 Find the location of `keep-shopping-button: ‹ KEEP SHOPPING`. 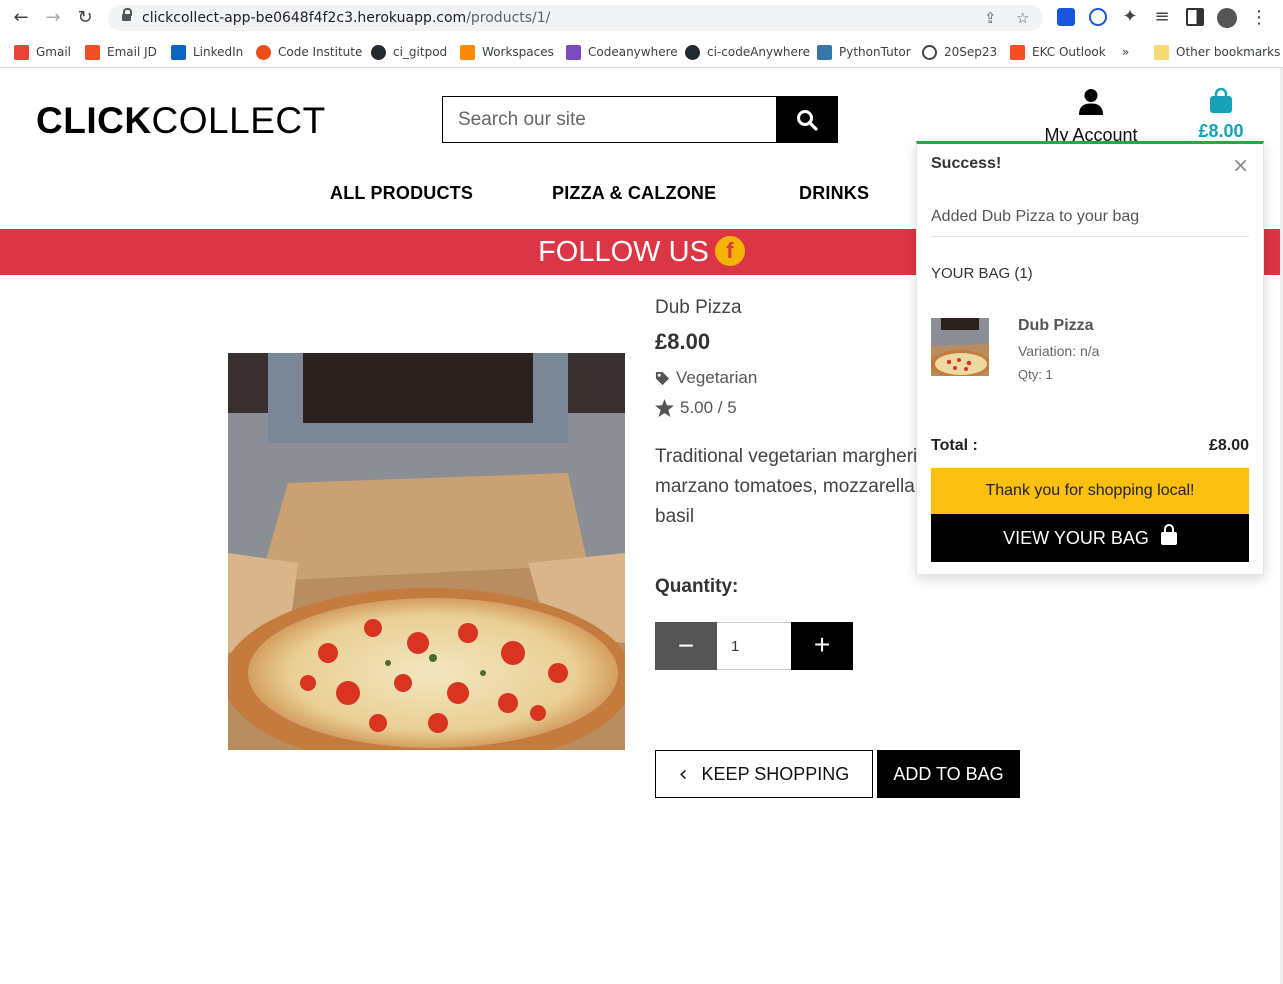

keep-shopping-button: ‹ KEEP SHOPPING is located at coordinates (764, 774).